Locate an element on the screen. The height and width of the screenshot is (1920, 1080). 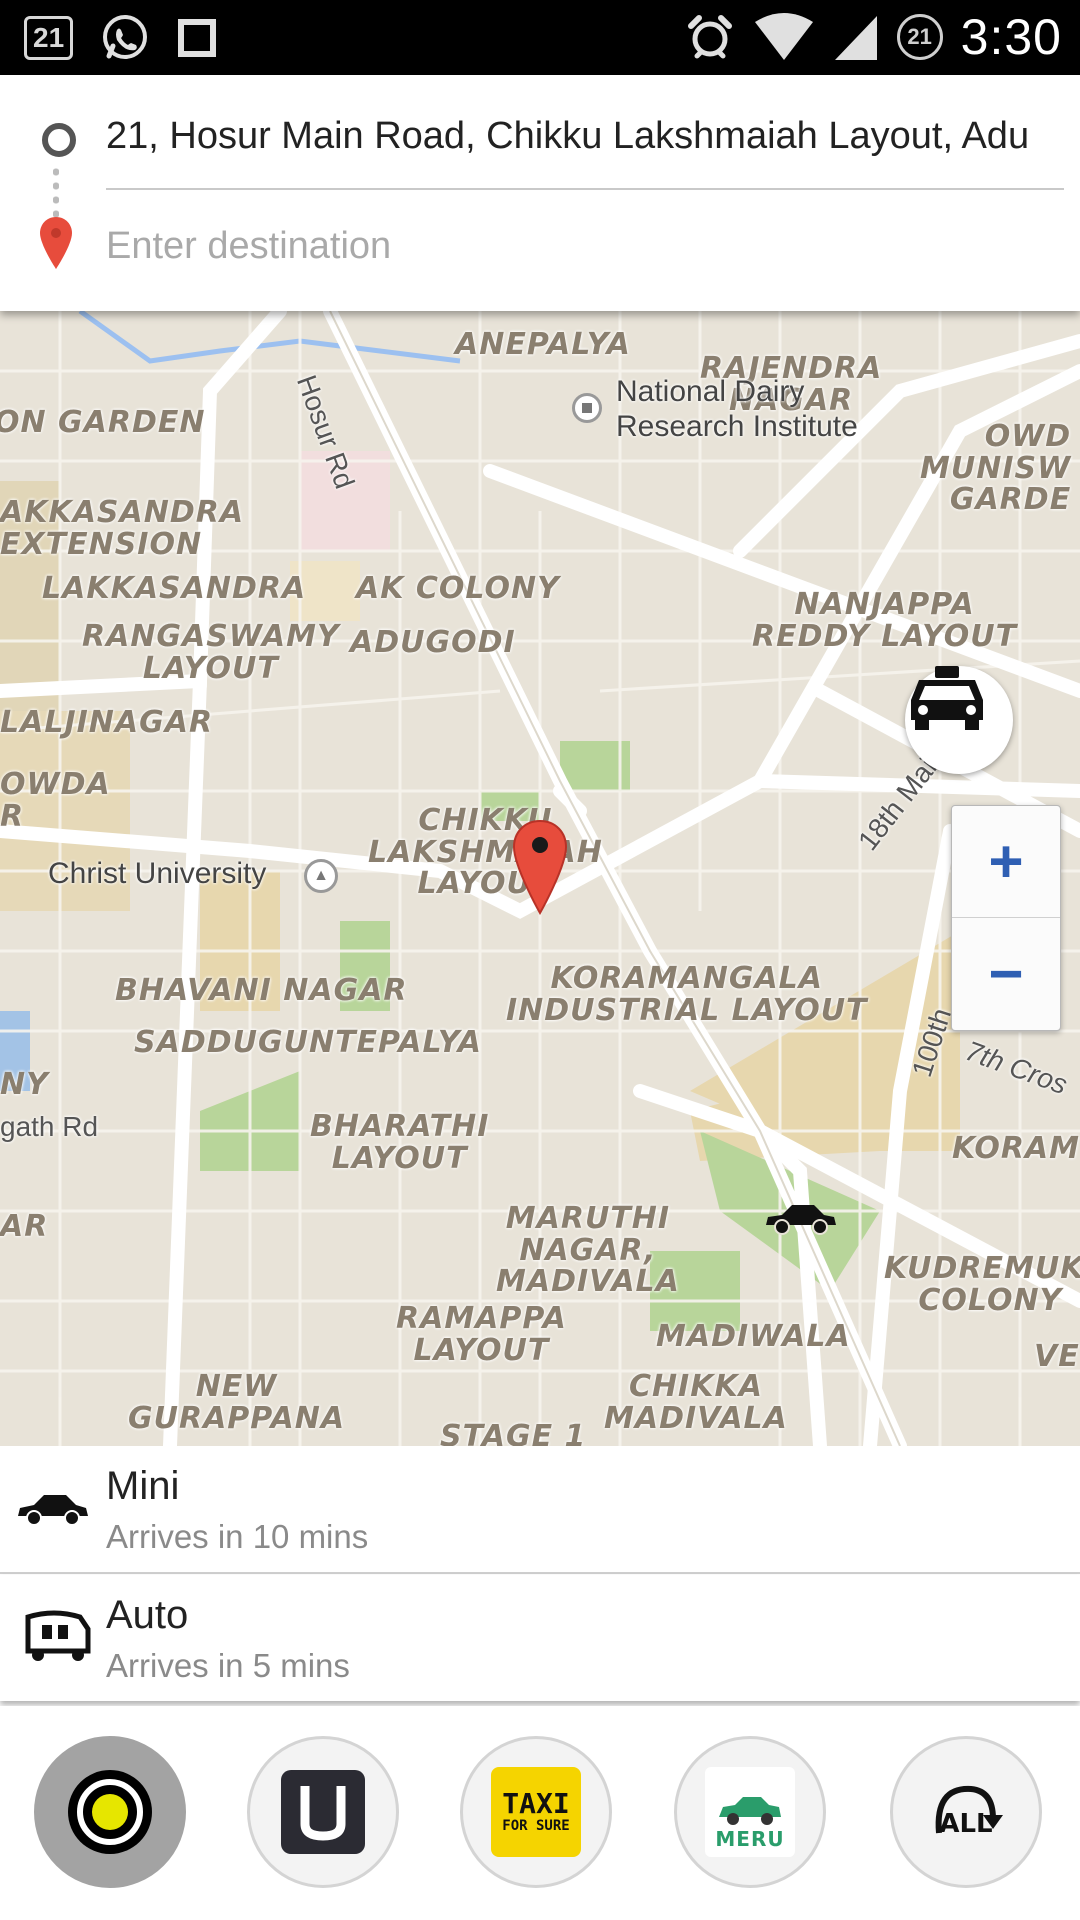
ride-option-auto: Auto Arrives in 5 mins is located at coordinates (540, 1638).